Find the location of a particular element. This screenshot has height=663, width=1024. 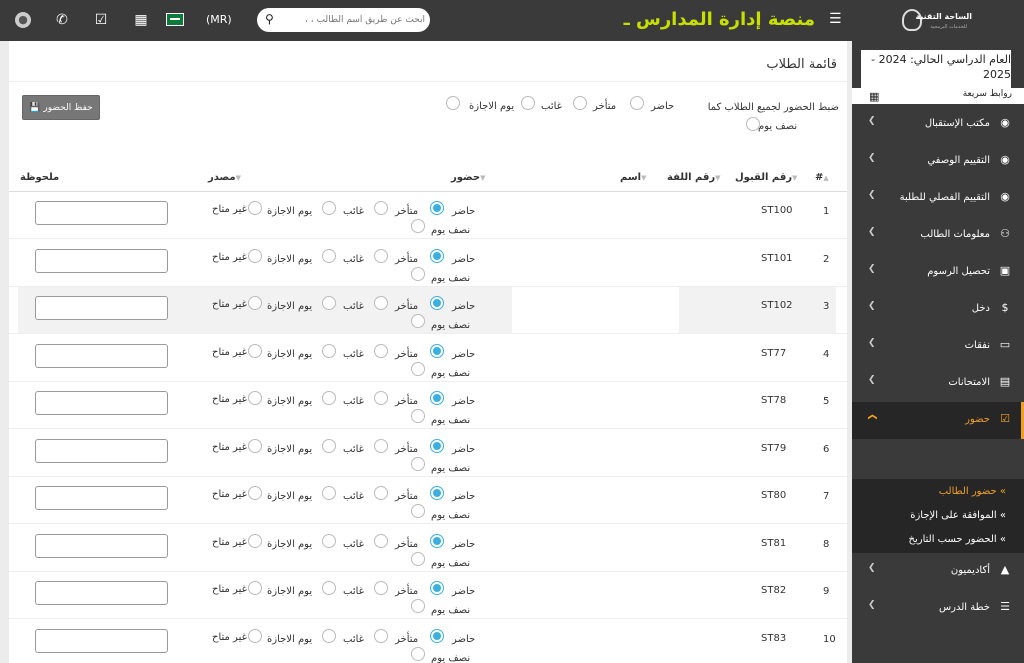

sidebar-item: ❮ خطة الدرس ☰ is located at coordinates (938, 608).